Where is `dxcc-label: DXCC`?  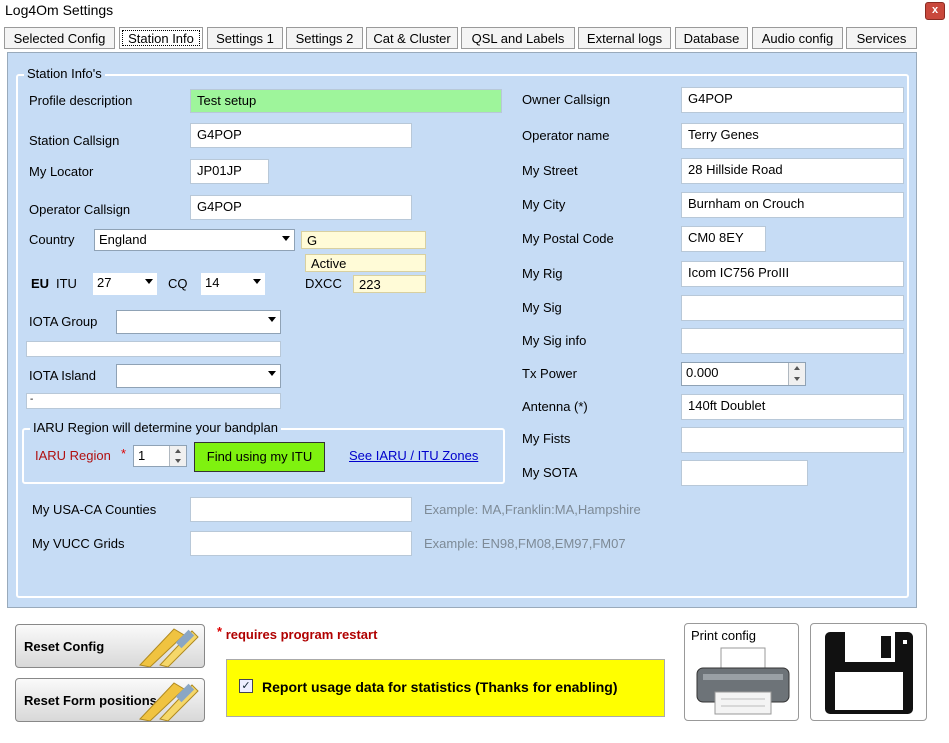 dxcc-label: DXCC is located at coordinates (323, 283).